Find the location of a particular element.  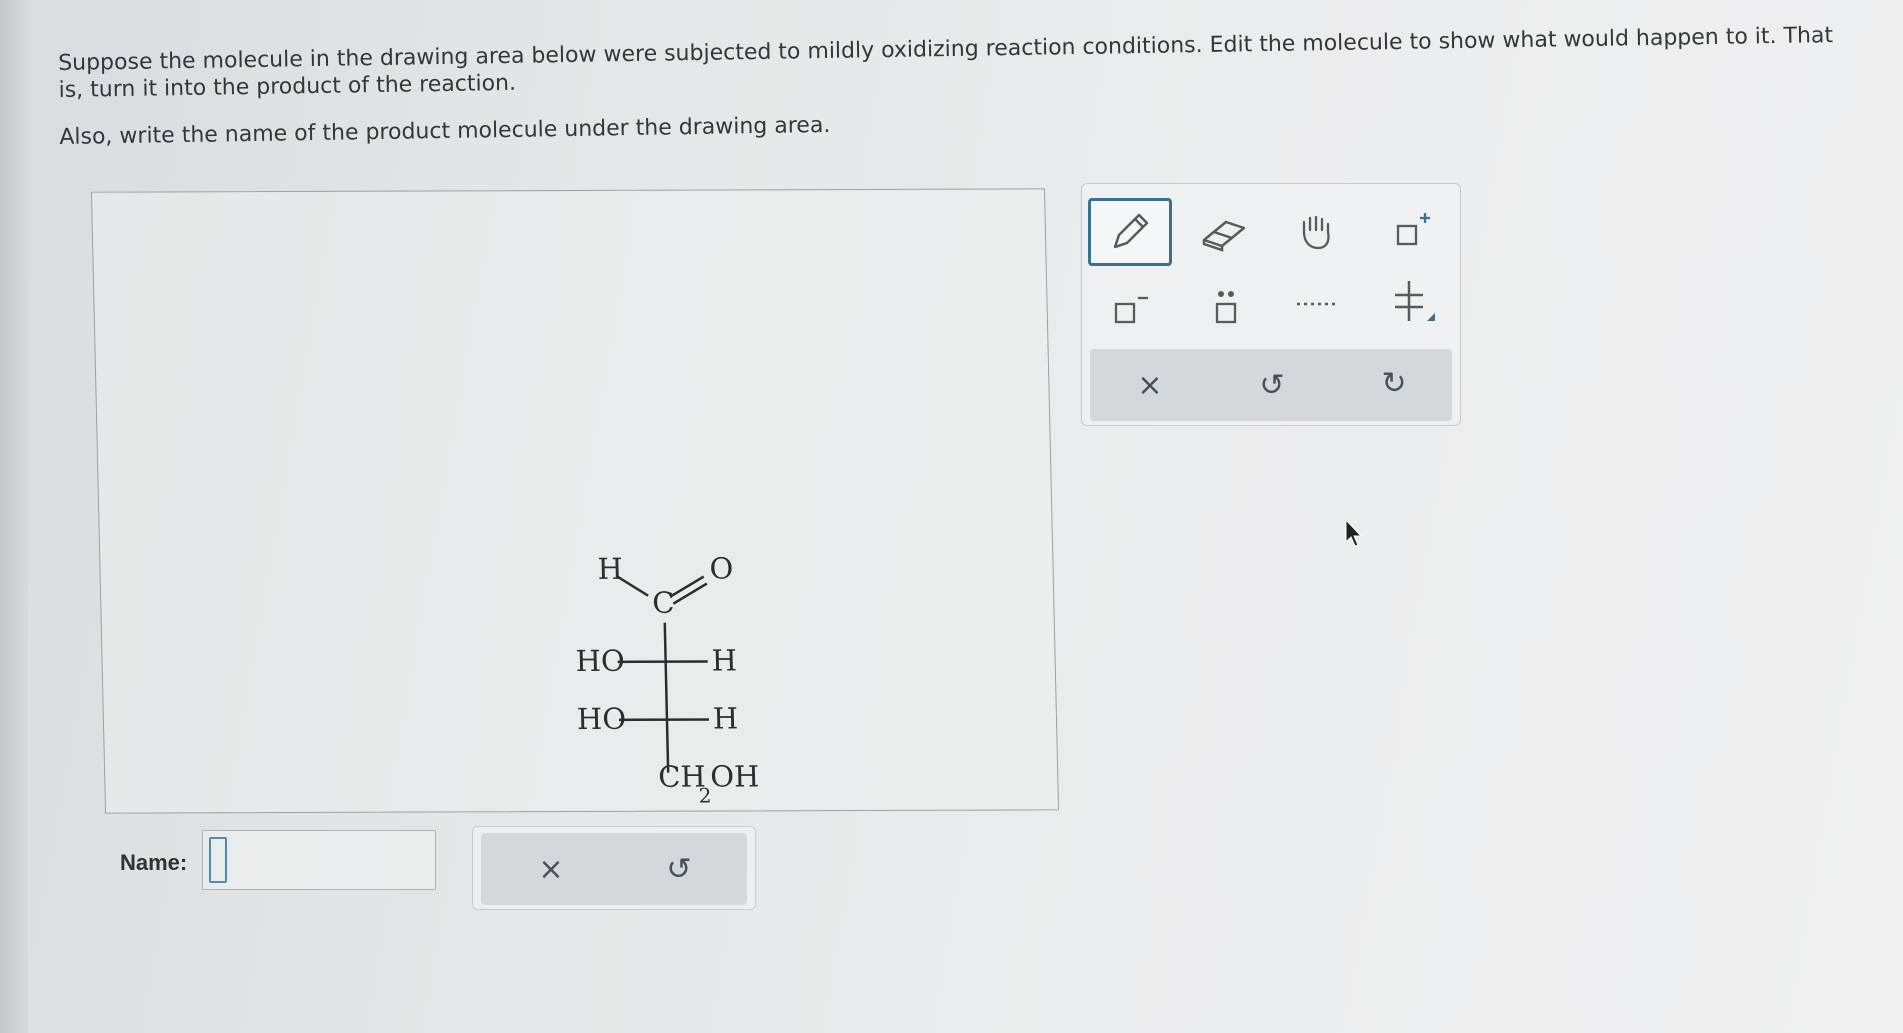

dotted-bond-button is located at coordinates (1318, 304).